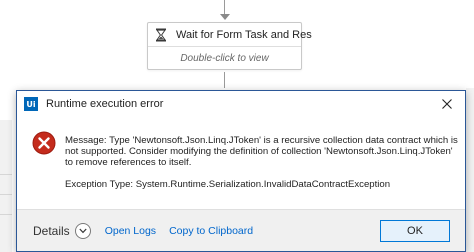  Describe the element at coordinates (130, 231) in the screenshot. I see `open-logs-link: Open Logs` at that location.